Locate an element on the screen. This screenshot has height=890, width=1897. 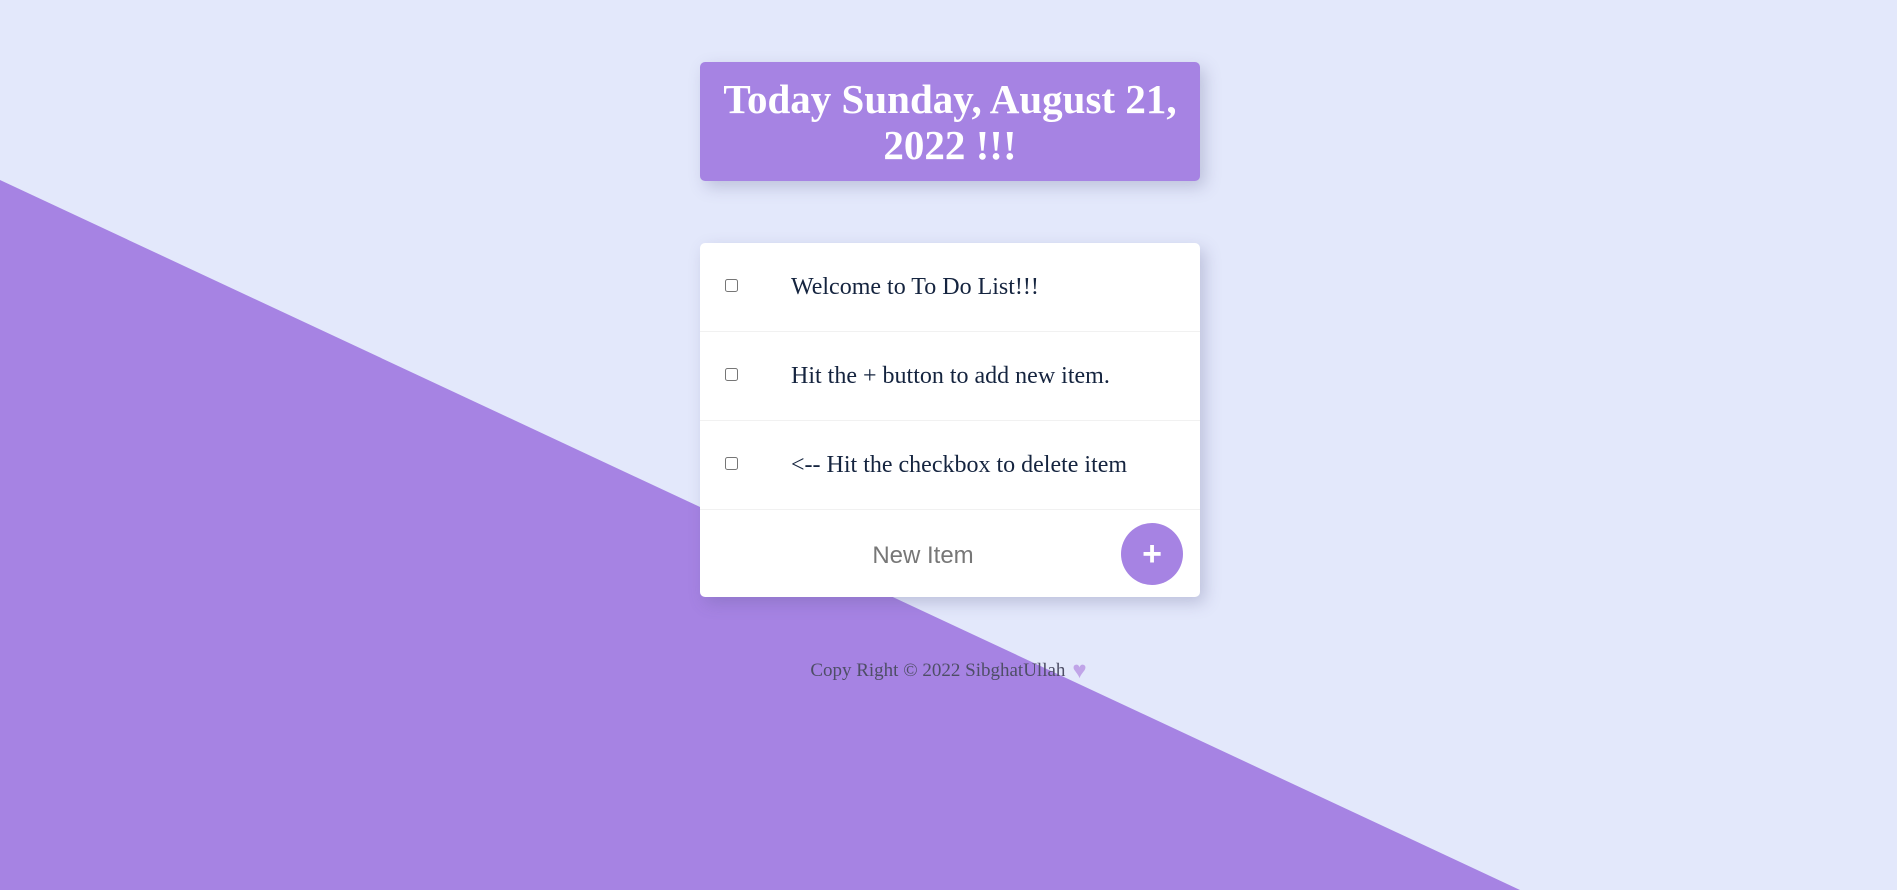
page-title: Today Sunday, August 21, 2022 !!! is located at coordinates (950, 121).